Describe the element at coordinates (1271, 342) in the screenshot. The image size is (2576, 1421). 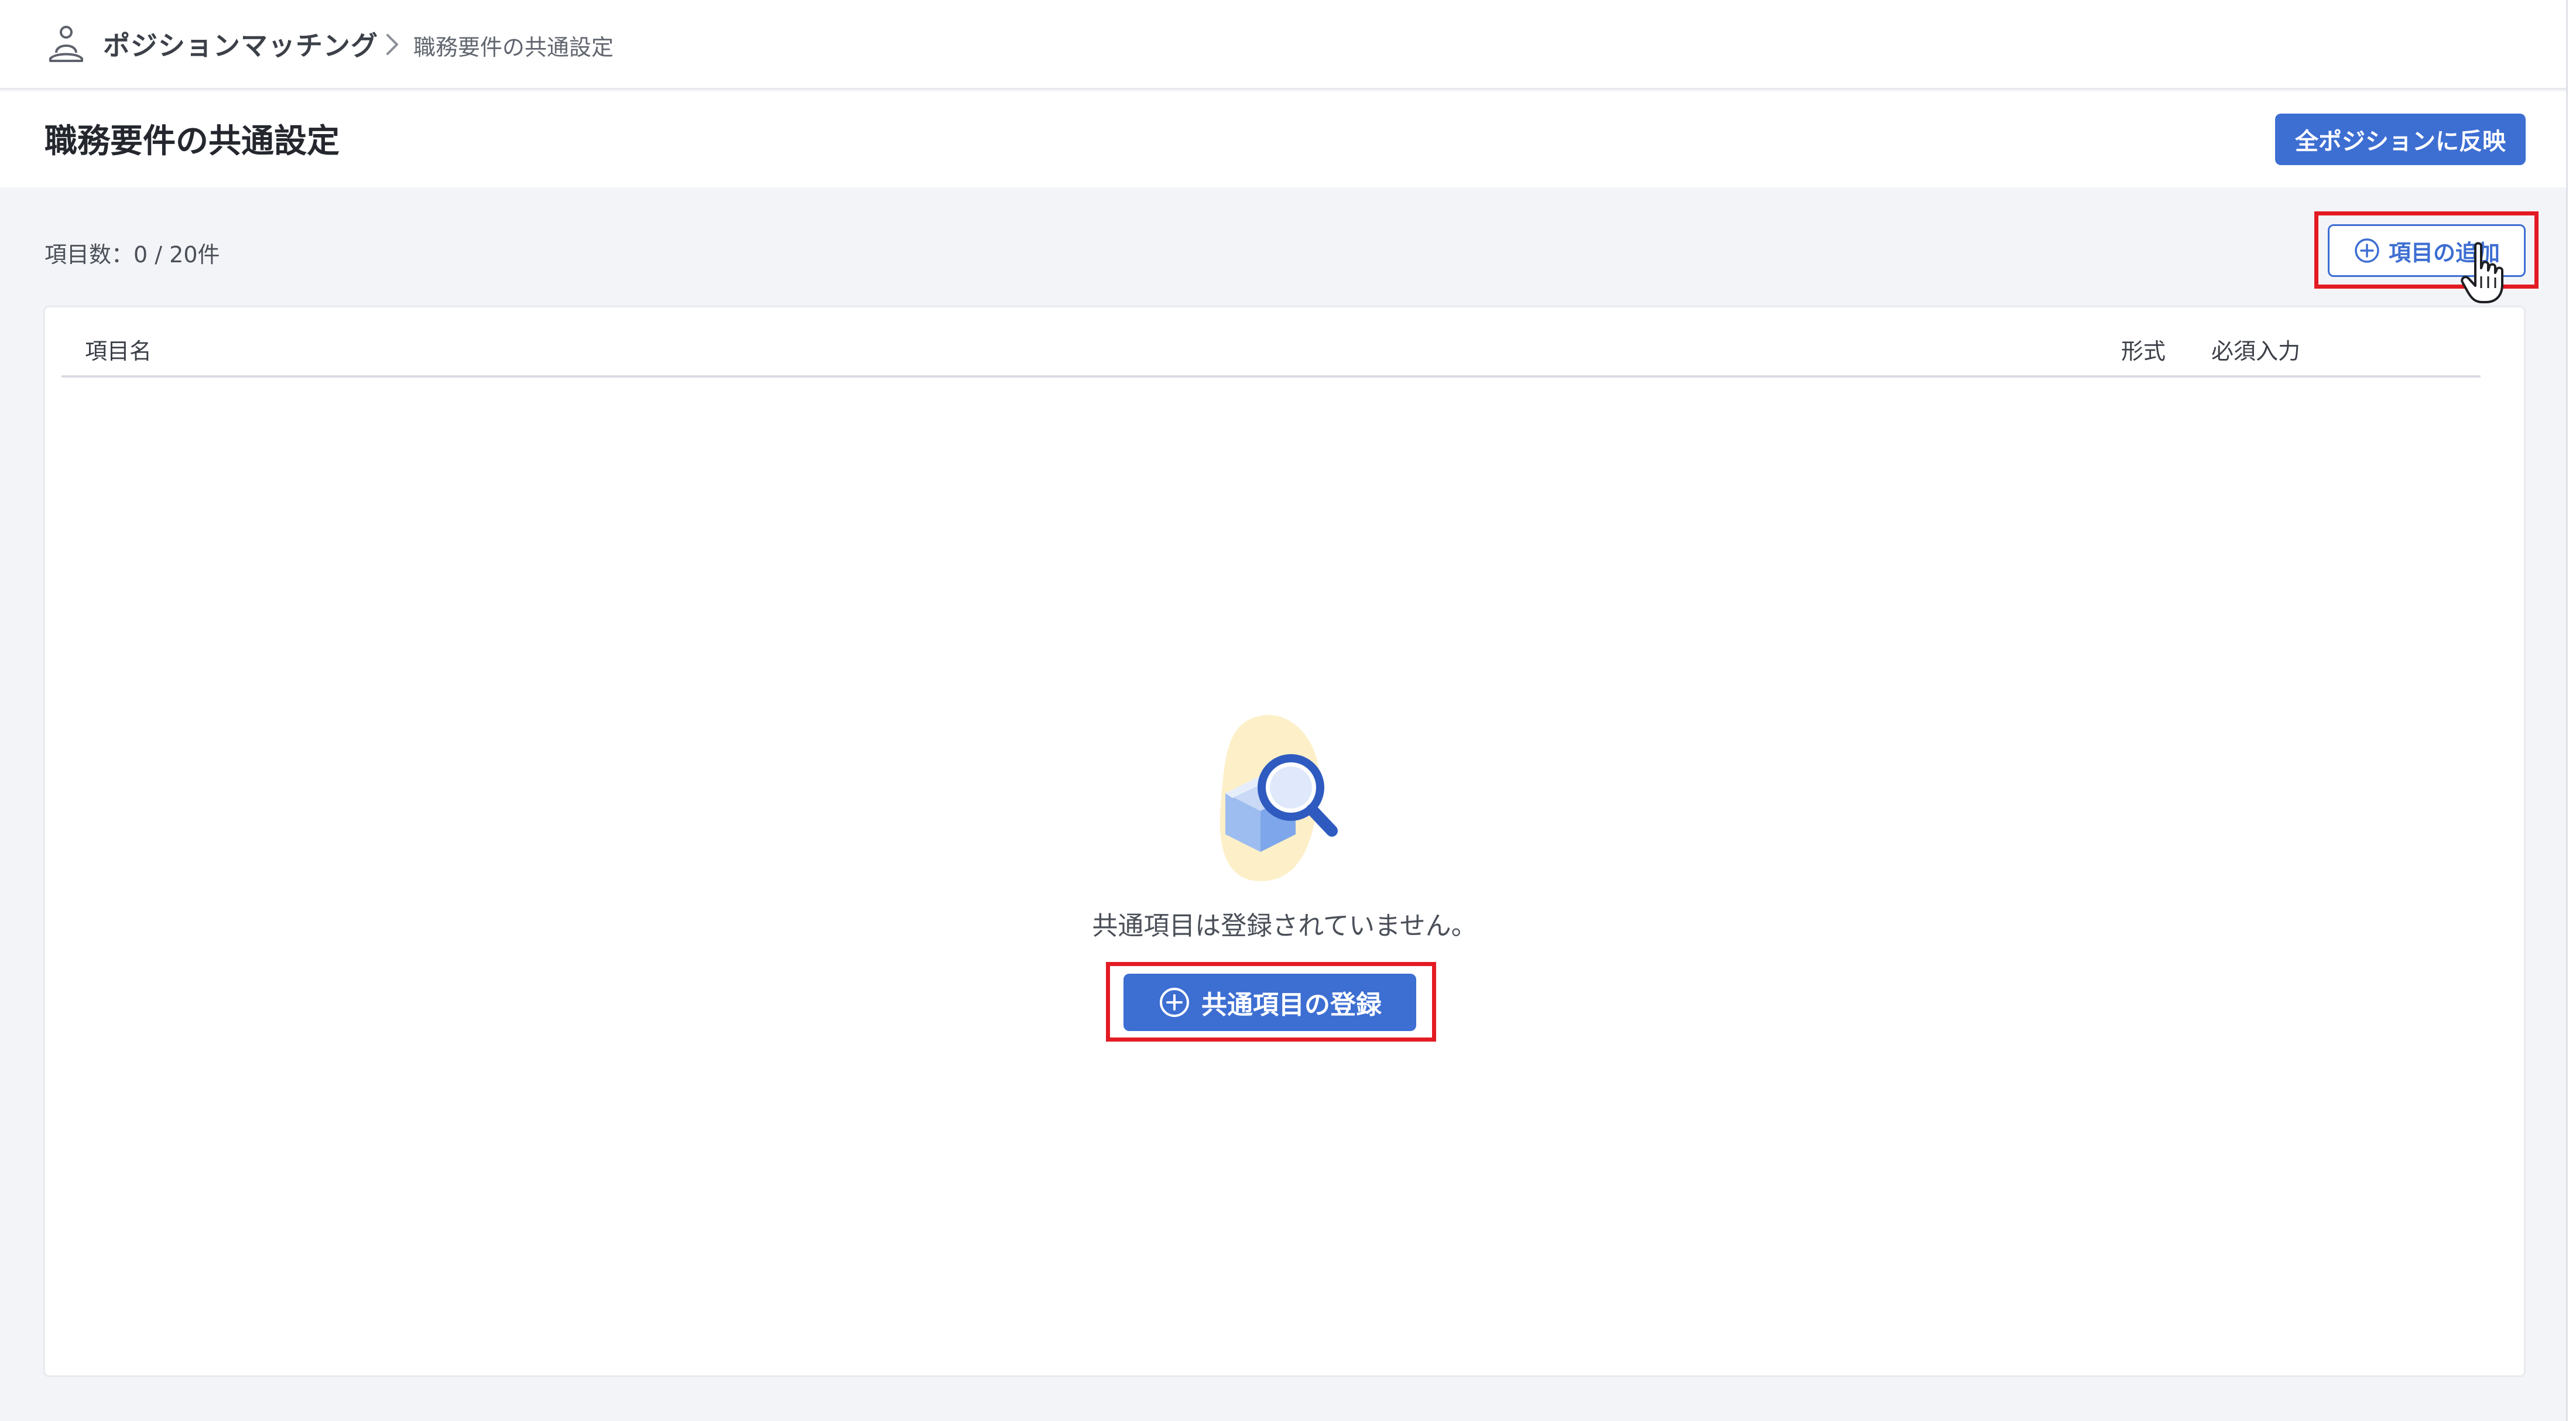
I see `table-header: 項目名 形式 必須入力` at that location.